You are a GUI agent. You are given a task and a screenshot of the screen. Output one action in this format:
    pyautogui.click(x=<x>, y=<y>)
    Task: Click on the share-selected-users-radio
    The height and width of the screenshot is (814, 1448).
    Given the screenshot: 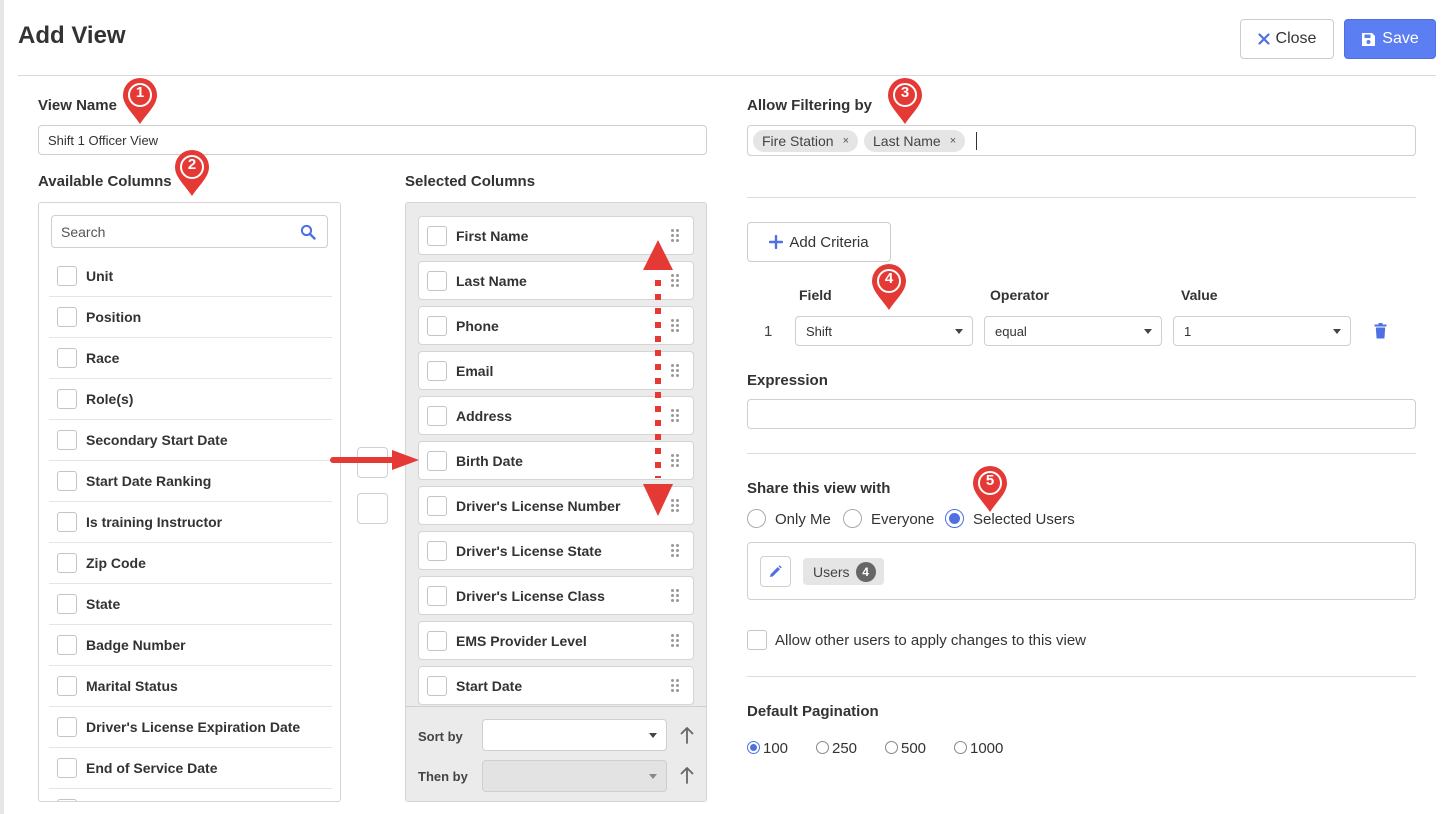 What is the action you would take?
    pyautogui.click(x=954, y=518)
    